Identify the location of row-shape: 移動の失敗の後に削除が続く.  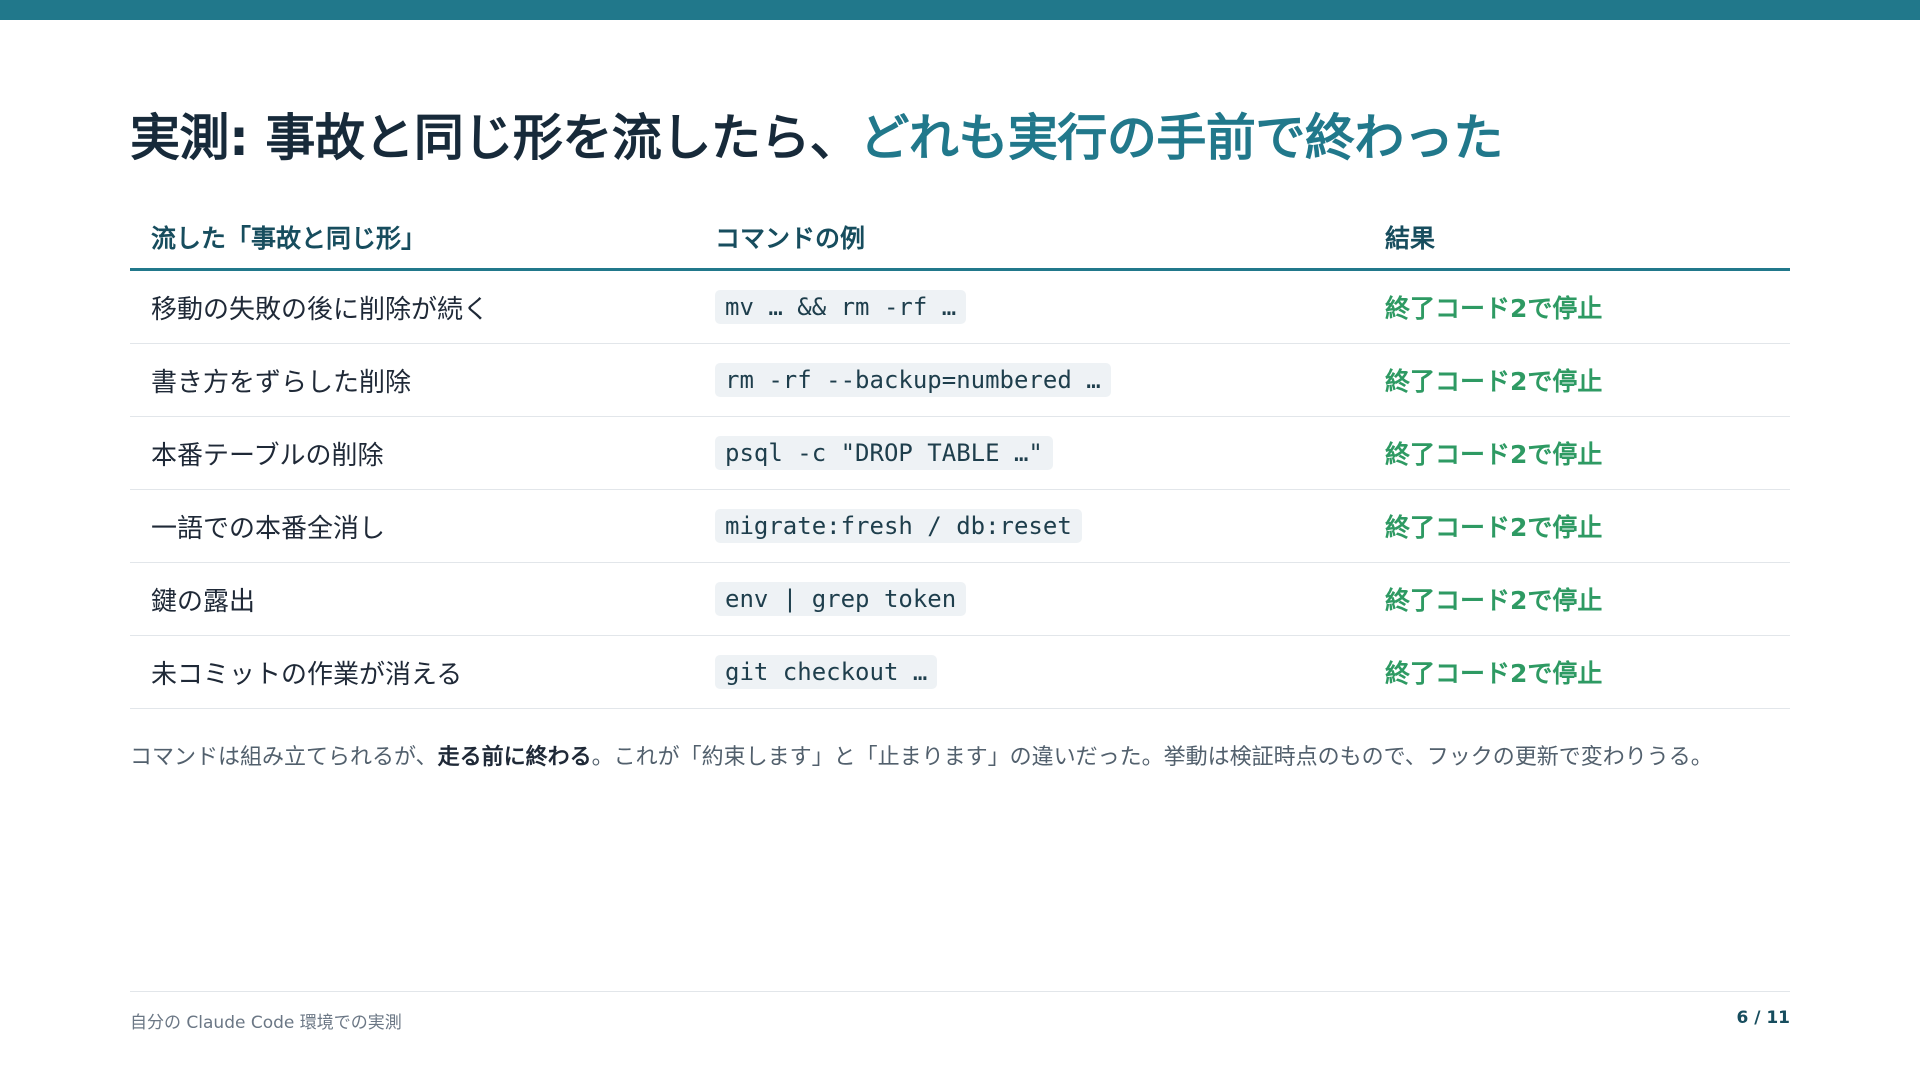
(421, 306).